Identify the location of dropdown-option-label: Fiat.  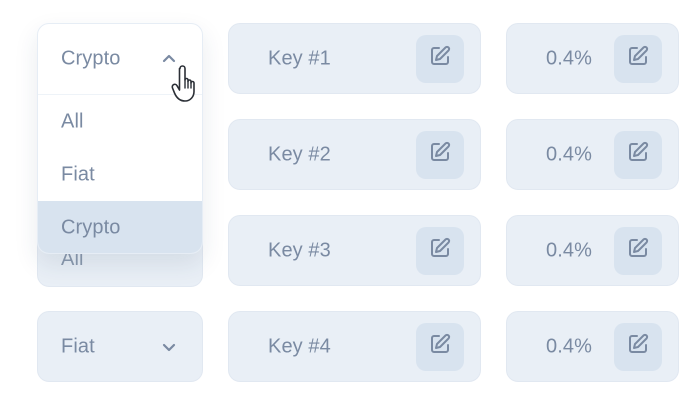
(78, 174).